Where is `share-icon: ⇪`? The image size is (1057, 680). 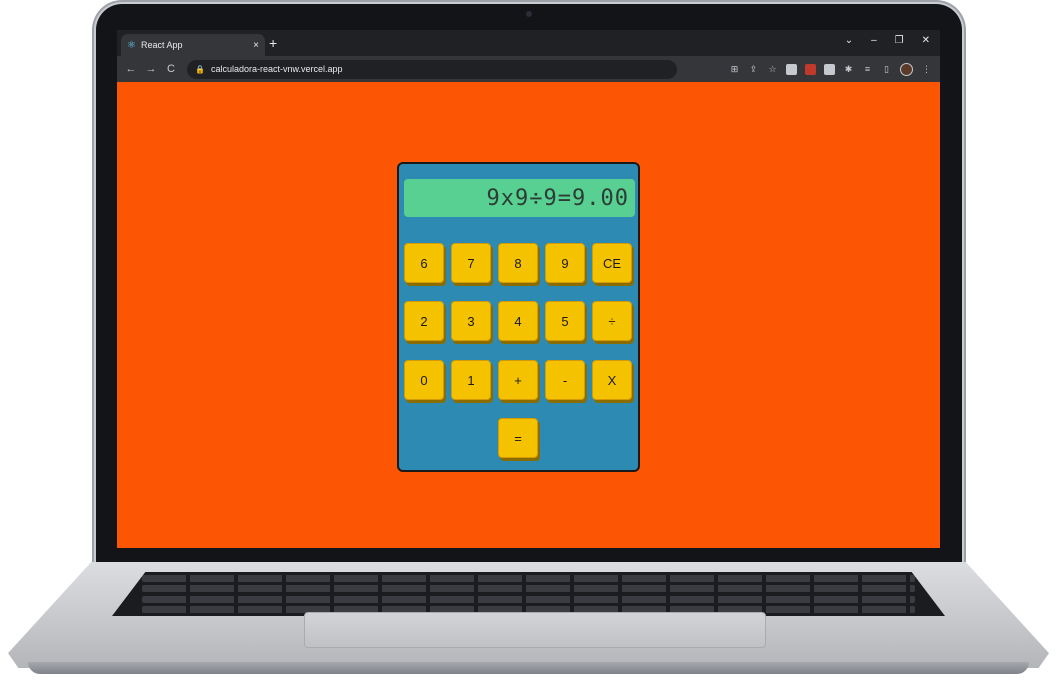 share-icon: ⇪ is located at coordinates (753, 69).